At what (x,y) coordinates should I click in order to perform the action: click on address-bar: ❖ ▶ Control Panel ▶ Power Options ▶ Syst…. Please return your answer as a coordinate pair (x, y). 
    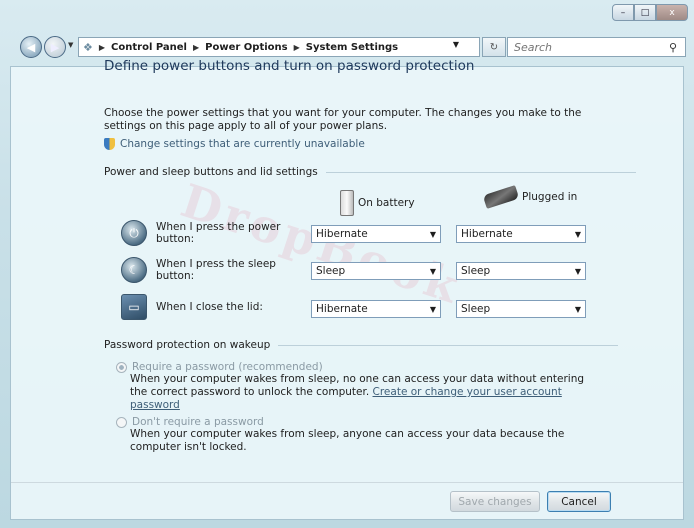
    Looking at the image, I should click on (279, 47).